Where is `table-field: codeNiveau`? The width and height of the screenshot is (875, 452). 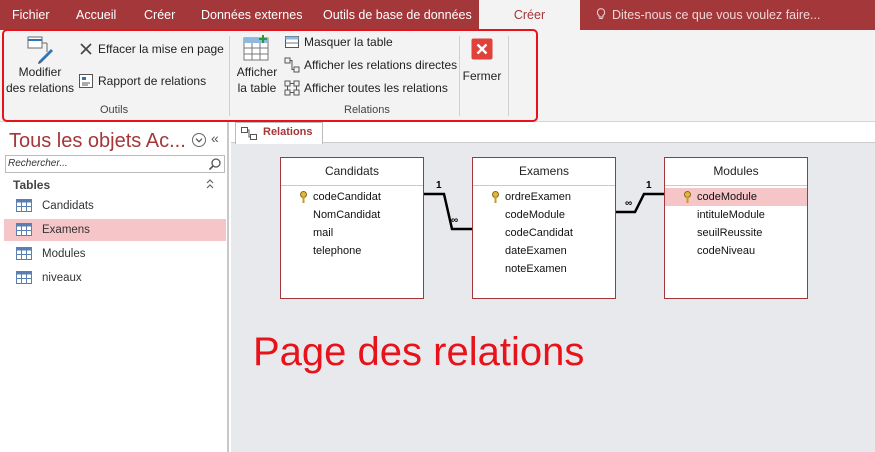
table-field: codeNiveau is located at coordinates (736, 251).